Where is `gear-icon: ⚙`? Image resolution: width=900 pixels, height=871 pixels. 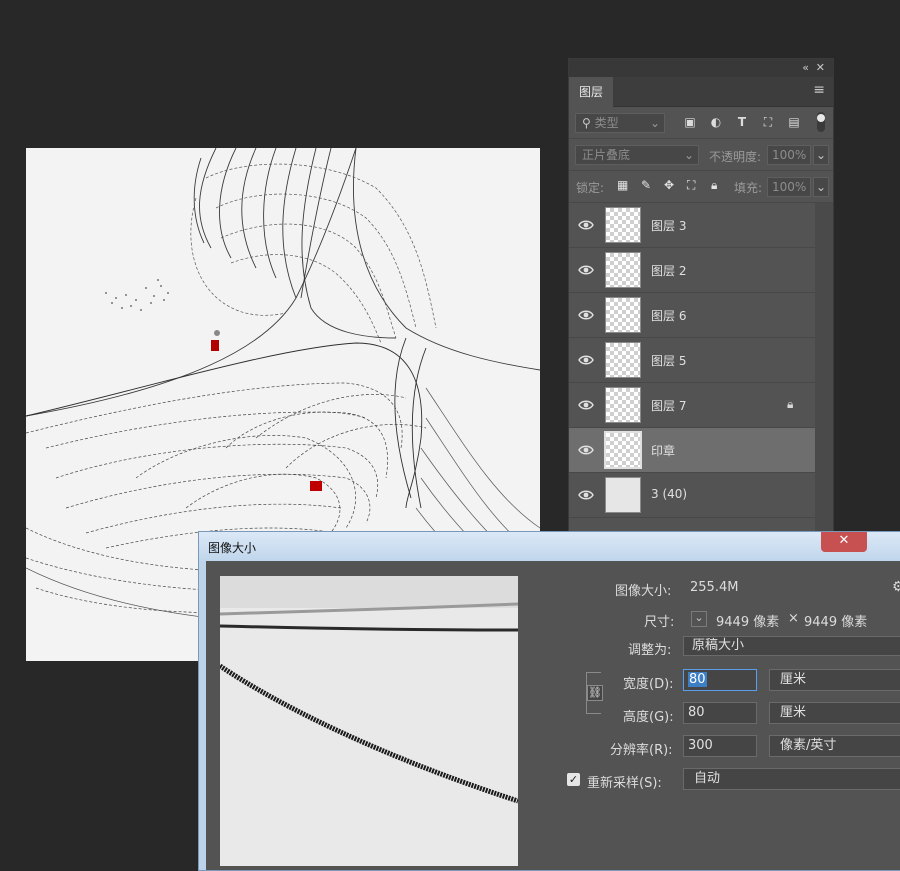
gear-icon: ⚙ is located at coordinates (896, 587).